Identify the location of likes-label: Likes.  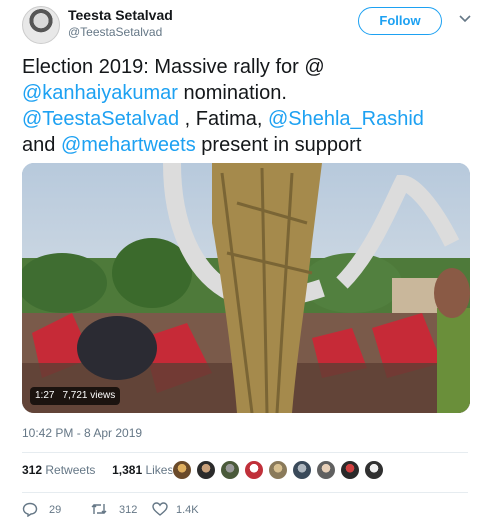
(159, 470).